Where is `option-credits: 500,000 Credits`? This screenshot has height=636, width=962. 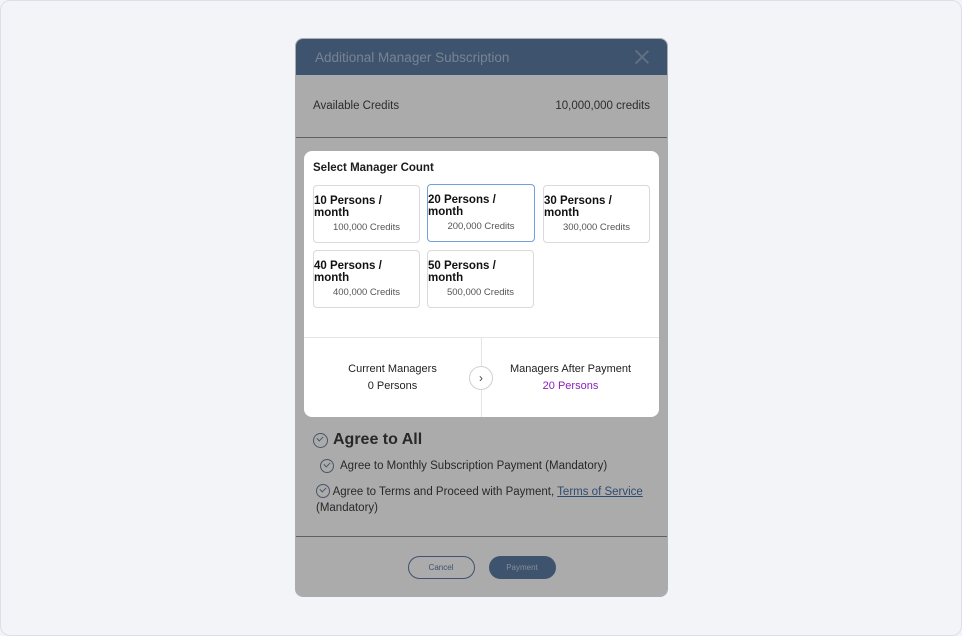
option-credits: 500,000 Credits is located at coordinates (480, 292).